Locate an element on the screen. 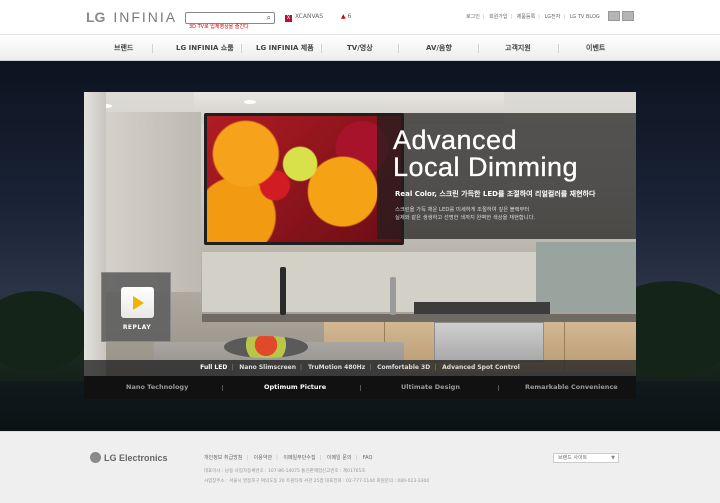 The height and width of the screenshot is (503, 720). feature-spot-control: Advanced Spot Control is located at coordinates (481, 367).